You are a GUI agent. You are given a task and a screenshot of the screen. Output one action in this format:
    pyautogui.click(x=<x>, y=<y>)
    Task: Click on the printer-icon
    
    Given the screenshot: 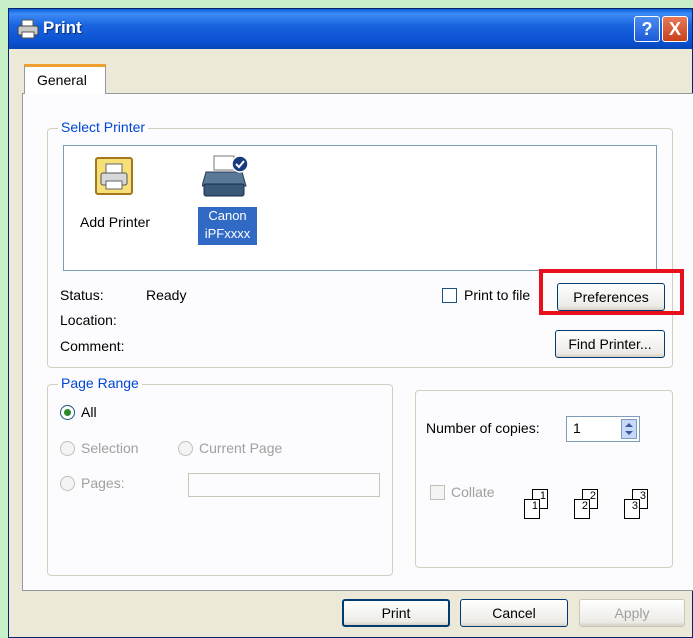 What is the action you would take?
    pyautogui.click(x=225, y=176)
    